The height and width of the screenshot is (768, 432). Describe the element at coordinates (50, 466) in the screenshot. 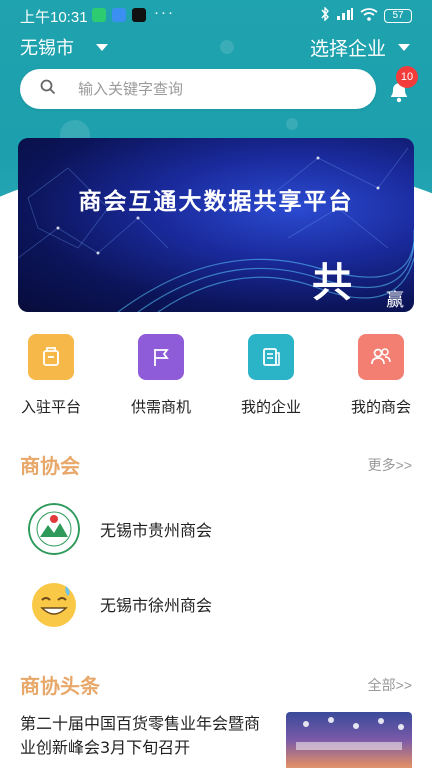

I see `section-title: 商协会` at that location.